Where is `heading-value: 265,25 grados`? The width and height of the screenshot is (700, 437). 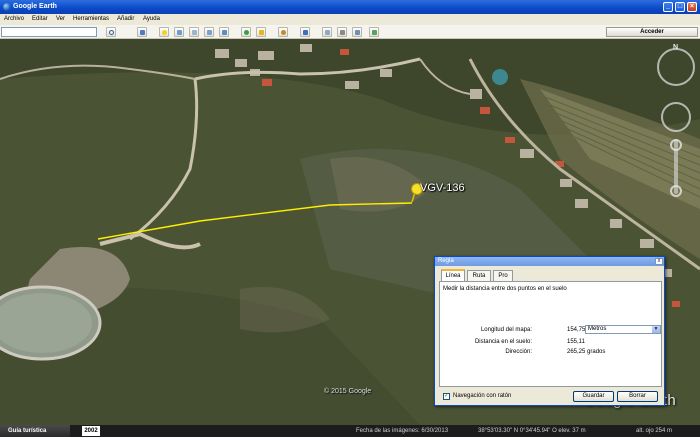 heading-value: 265,25 grados is located at coordinates (586, 352).